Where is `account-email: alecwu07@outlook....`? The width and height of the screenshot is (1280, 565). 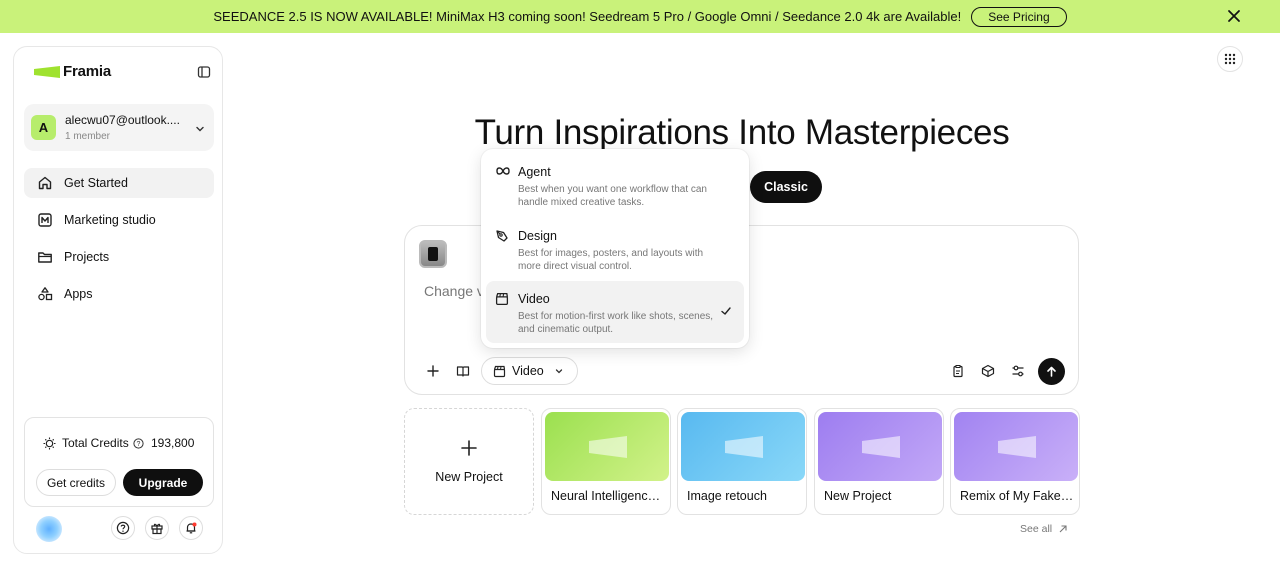
account-email: alecwu07@outlook.... is located at coordinates (122, 120).